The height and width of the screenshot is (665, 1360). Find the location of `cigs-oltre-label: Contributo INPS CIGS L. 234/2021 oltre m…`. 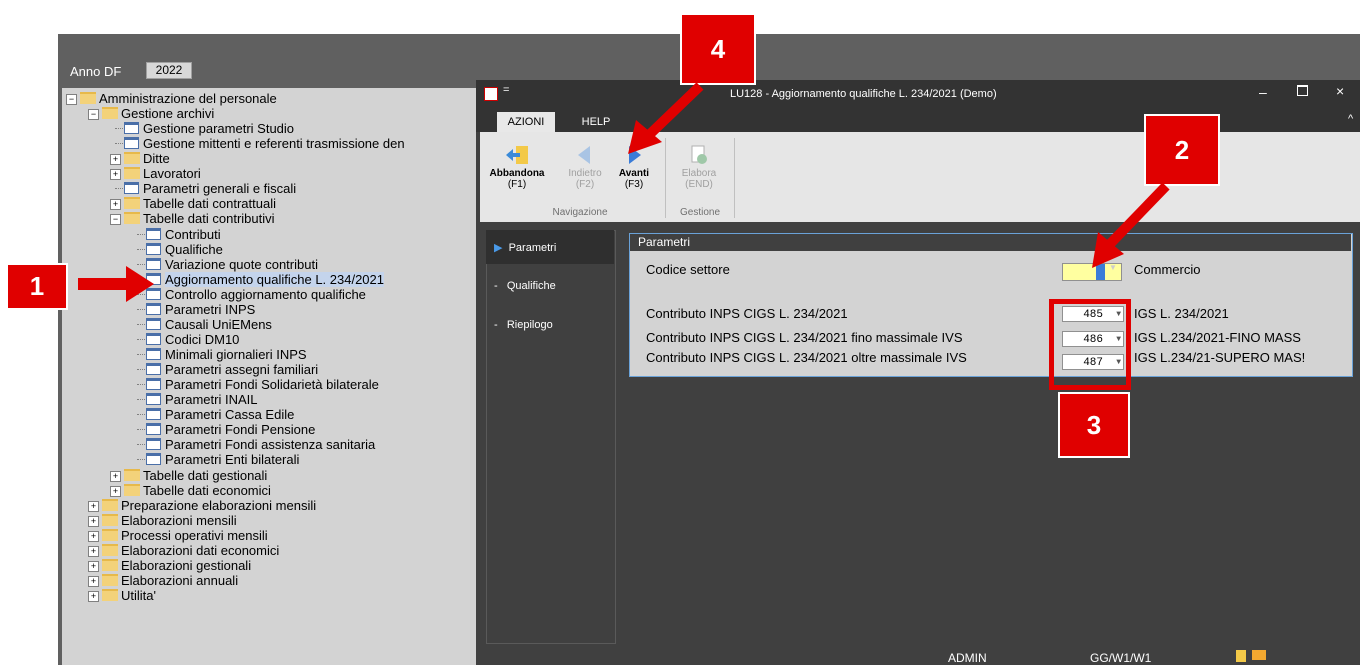

cigs-oltre-label: Contributo INPS CIGS L. 234/2021 oltre m… is located at coordinates (806, 357).